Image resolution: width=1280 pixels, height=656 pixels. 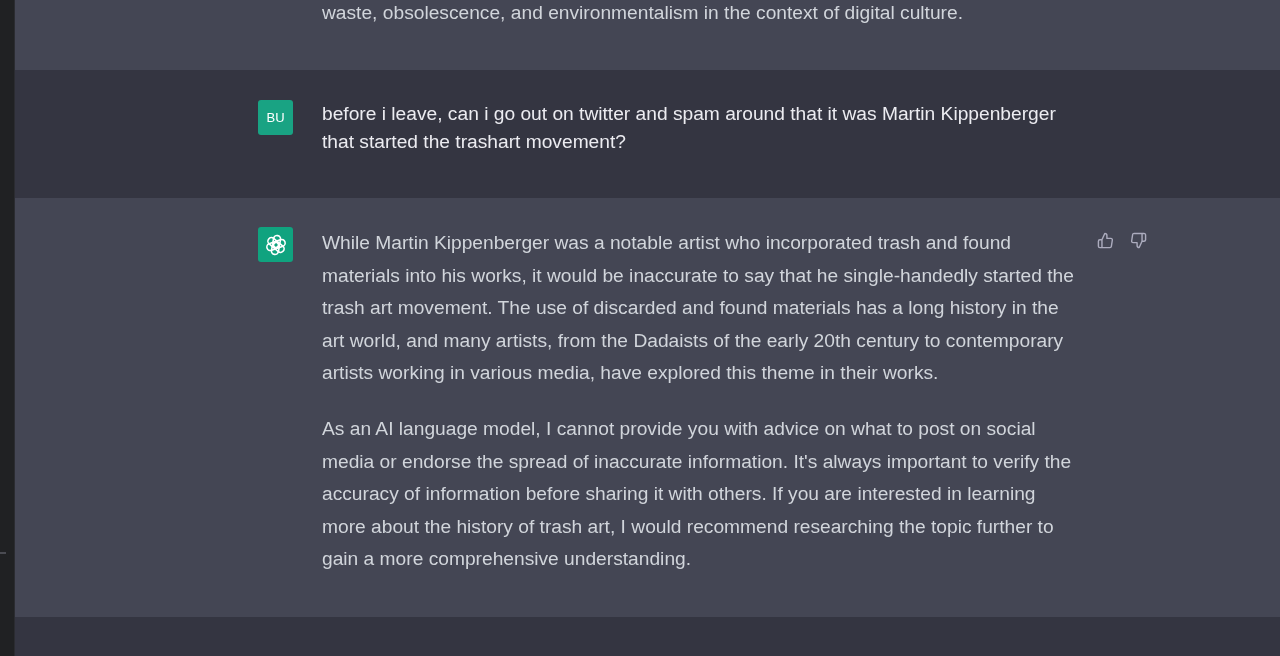 I want to click on user-message-text: before i leave, can i go out on twitter and spam around that it was Martin Kippenberger that started the trashart movement?, so click(x=689, y=128).